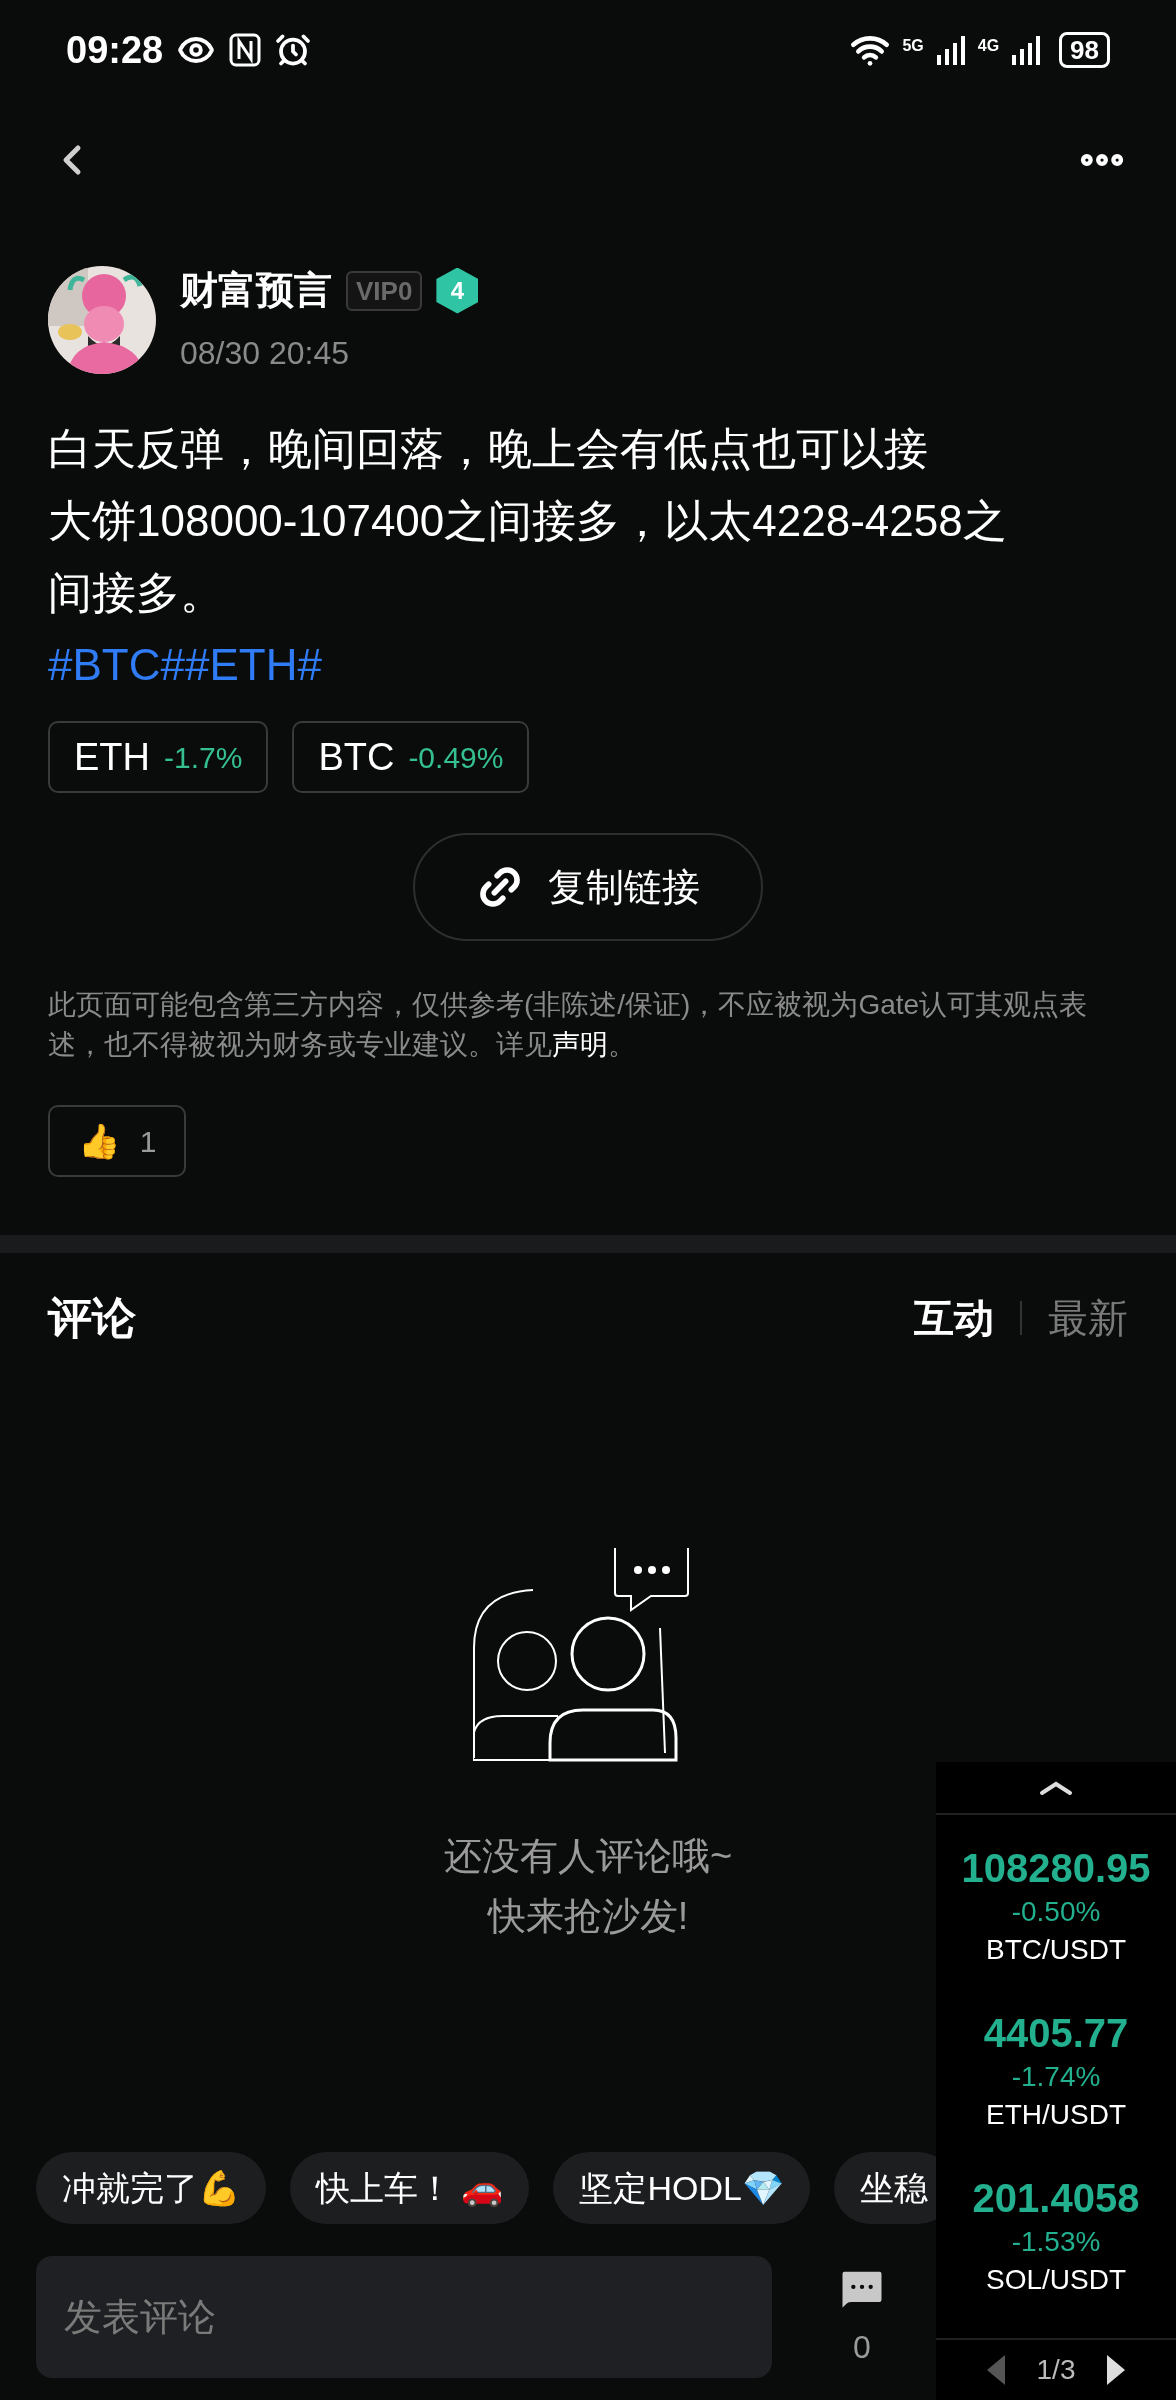  I want to click on empty-state-text: 快来抢沙发!, so click(588, 1916).